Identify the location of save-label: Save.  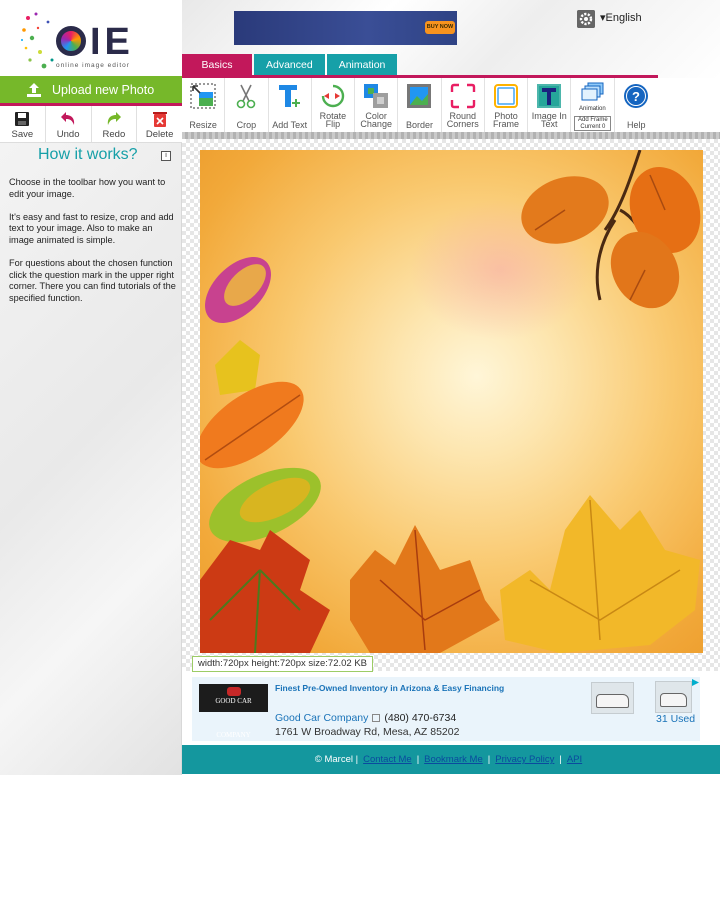
(22, 134).